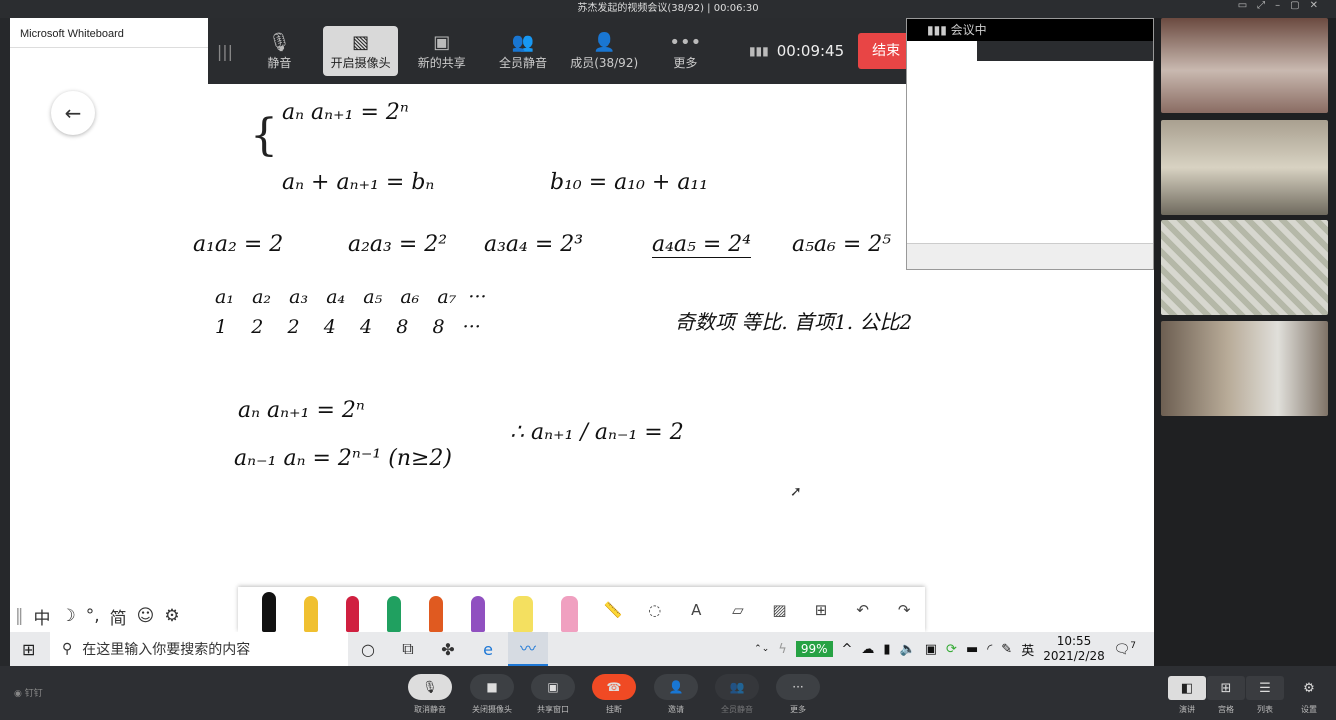 The image size is (1336, 720). I want to click on preview-board-thumbnail, so click(1030, 65).